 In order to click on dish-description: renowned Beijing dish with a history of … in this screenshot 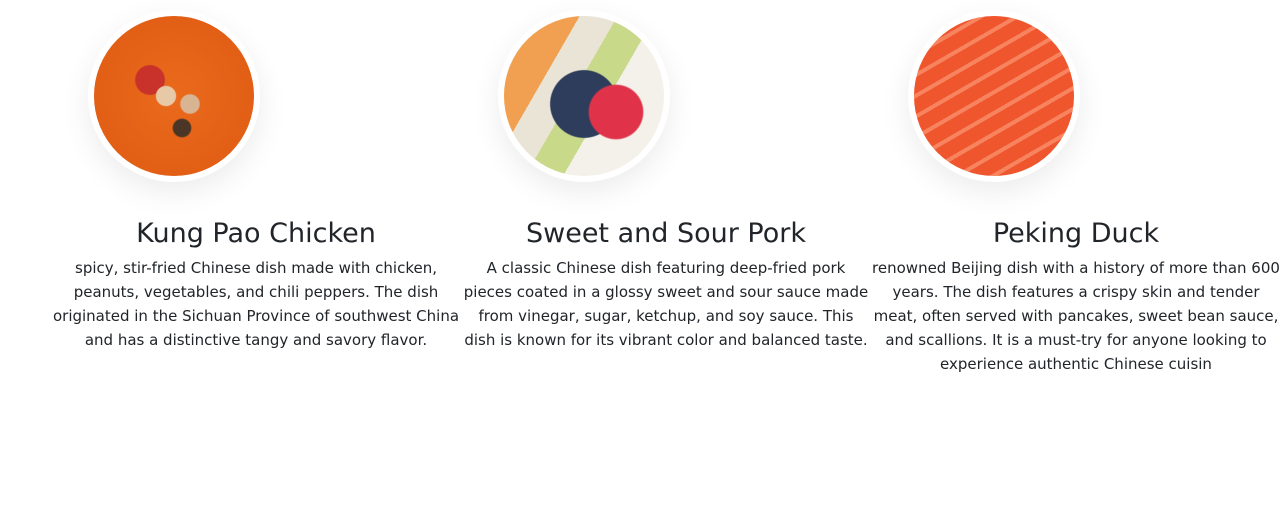, I will do `click(1076, 316)`.